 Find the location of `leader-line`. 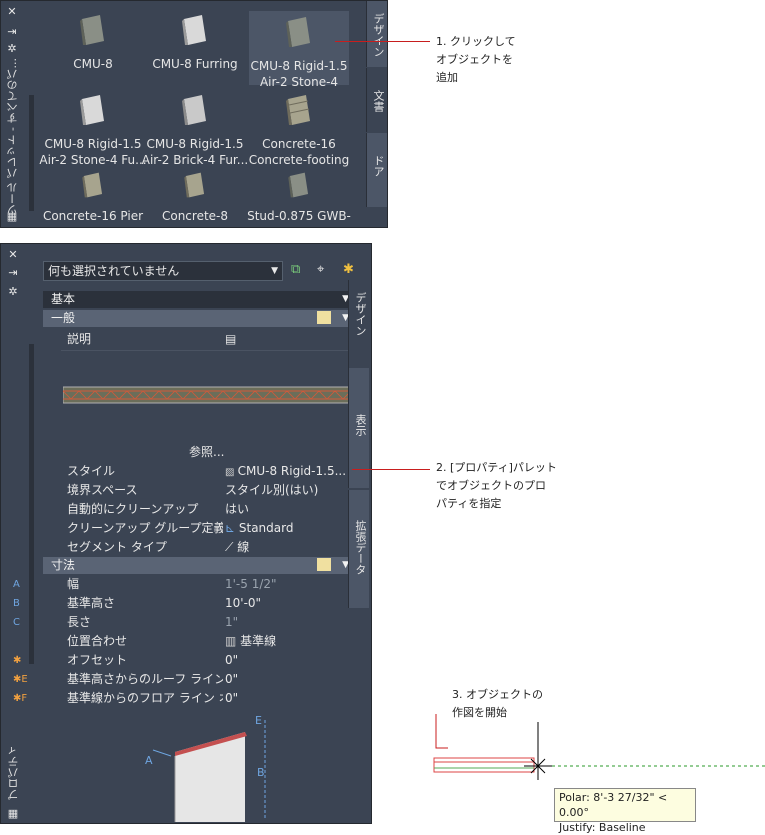

leader-line is located at coordinates (391, 469).